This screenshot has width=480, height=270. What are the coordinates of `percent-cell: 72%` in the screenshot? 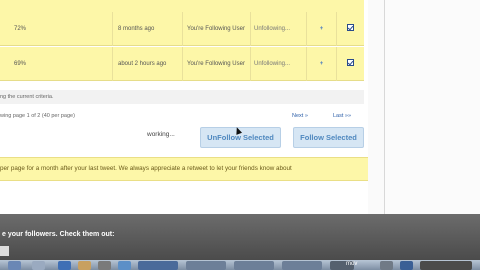 It's located at (20, 29).